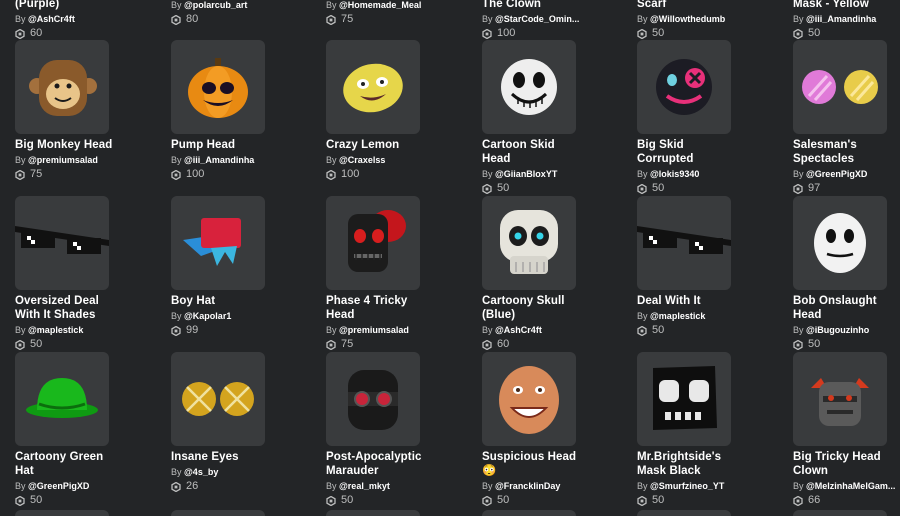  I want to click on item-name: Suspicious Head 😳, so click(552, 464).